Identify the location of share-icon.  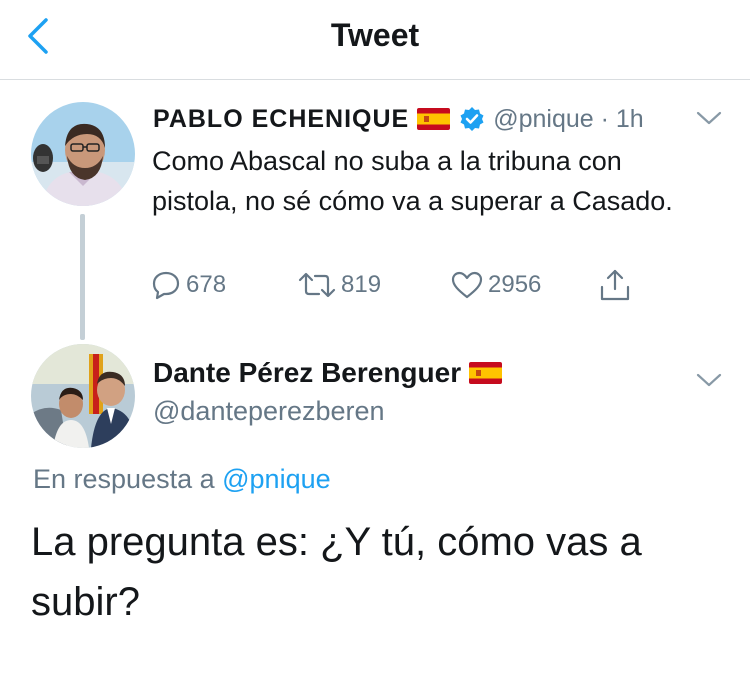
(615, 285).